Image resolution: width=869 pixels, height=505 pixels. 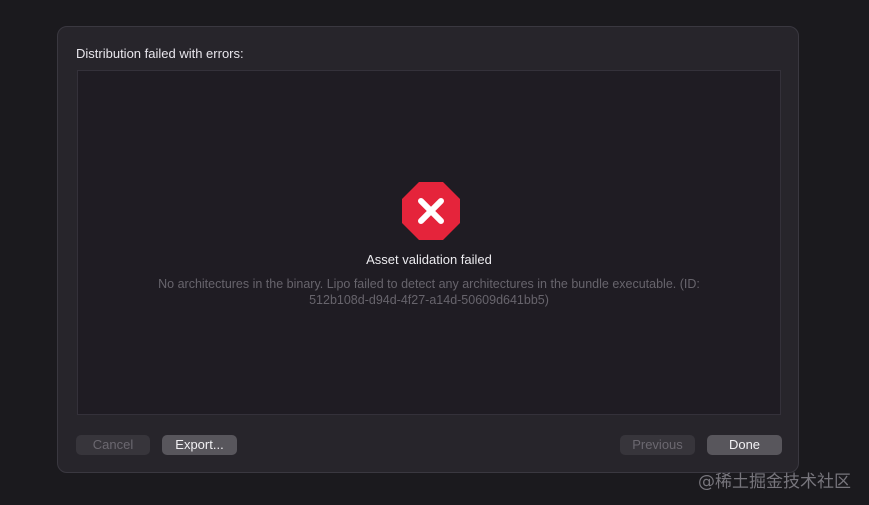 What do you see at coordinates (774, 482) in the screenshot?
I see `watermark: @稀土掘金技术社区` at bounding box center [774, 482].